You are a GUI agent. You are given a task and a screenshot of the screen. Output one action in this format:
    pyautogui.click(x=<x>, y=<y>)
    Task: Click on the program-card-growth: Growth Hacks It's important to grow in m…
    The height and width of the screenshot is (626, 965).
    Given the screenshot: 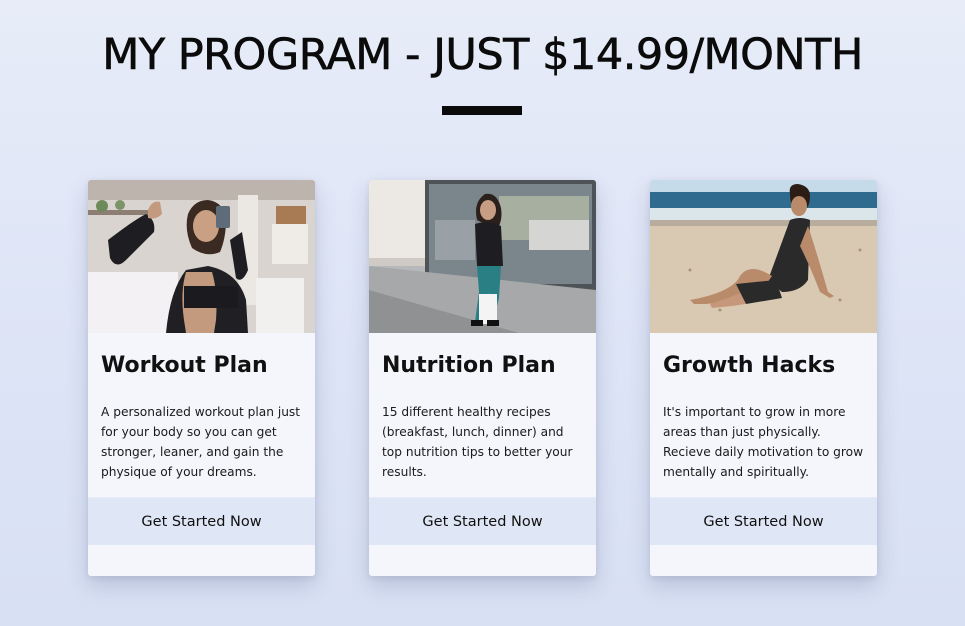 What is the action you would take?
    pyautogui.click(x=763, y=378)
    